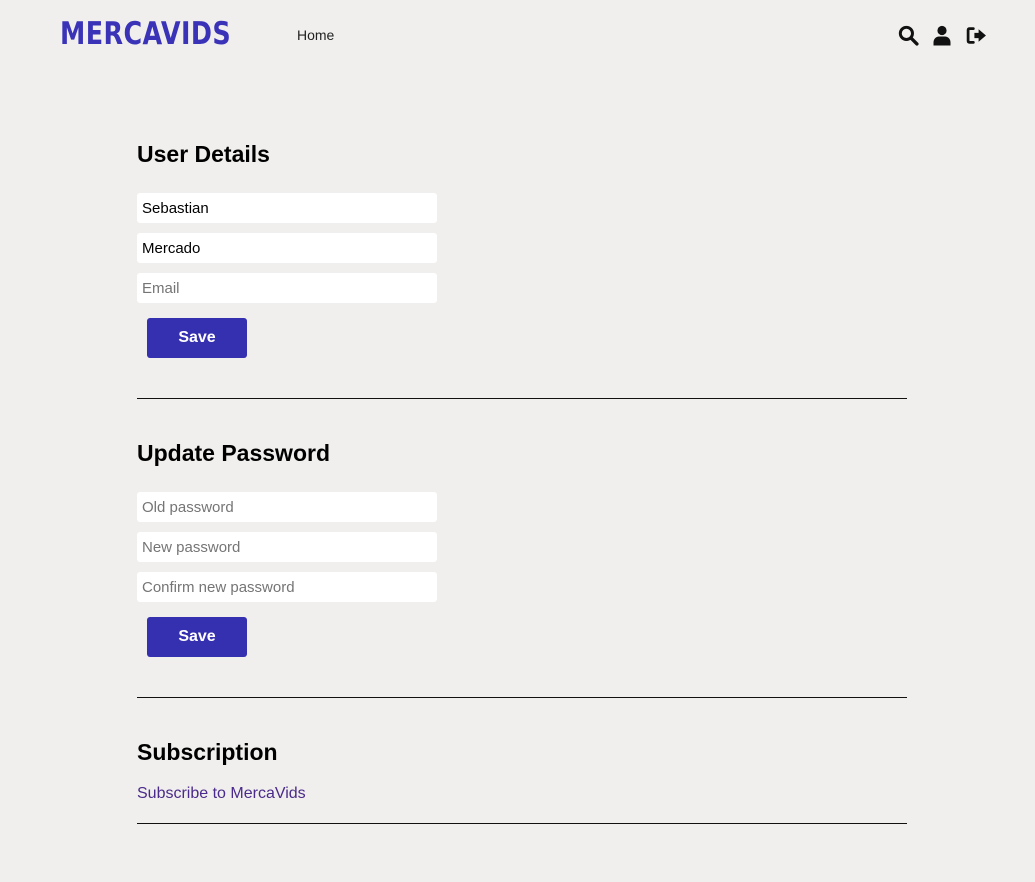 The width and height of the screenshot is (1035, 882). What do you see at coordinates (287, 507) in the screenshot?
I see `old-password-input` at bounding box center [287, 507].